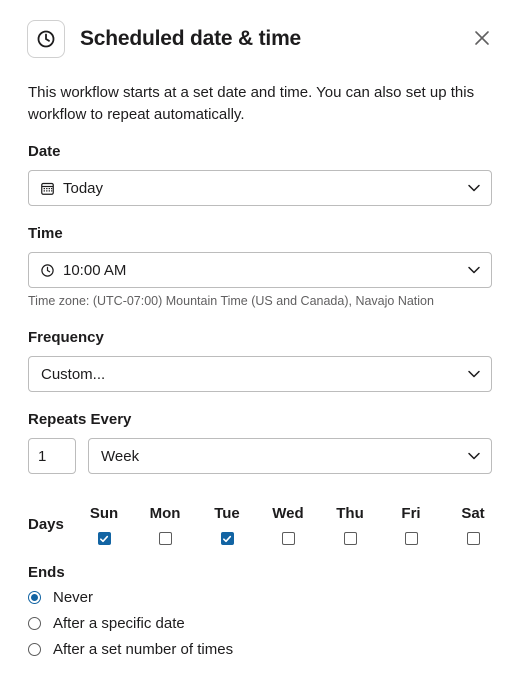 This screenshot has height=687, width=520. Describe the element at coordinates (45, 233) in the screenshot. I see `time-label: Time` at that location.